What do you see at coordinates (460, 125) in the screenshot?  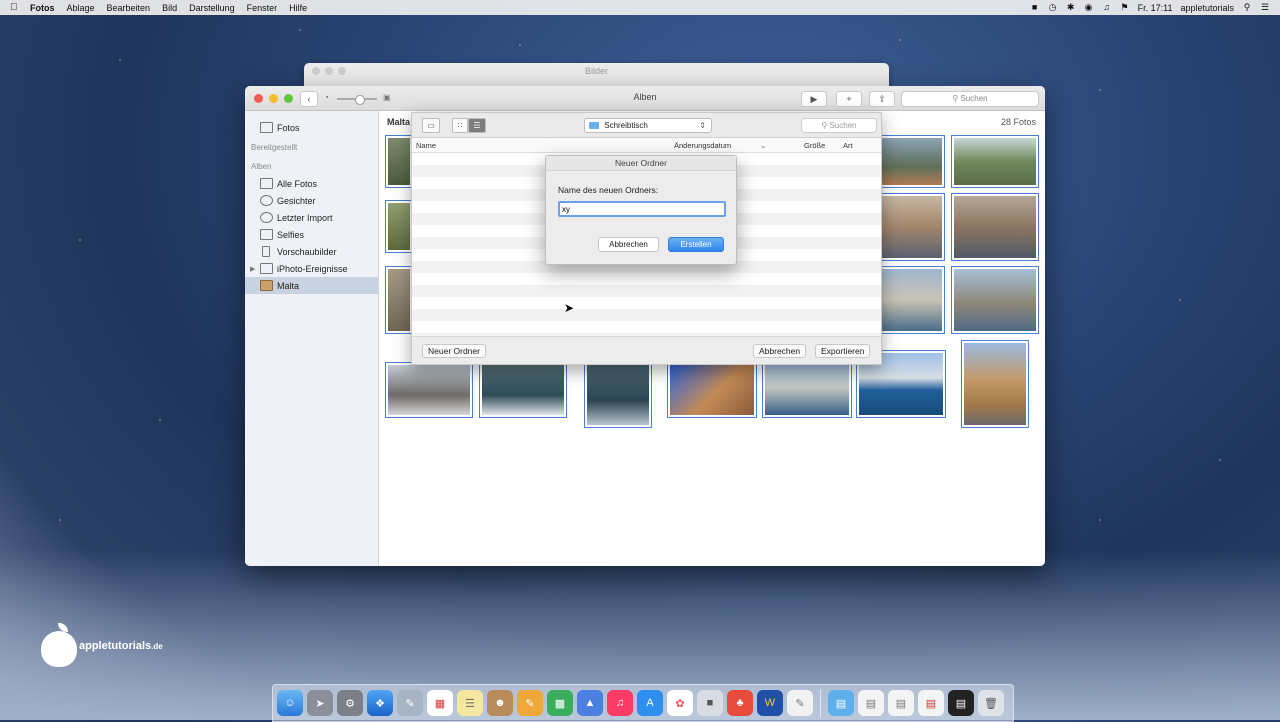 I see `icon-view-button: ∷` at bounding box center [460, 125].